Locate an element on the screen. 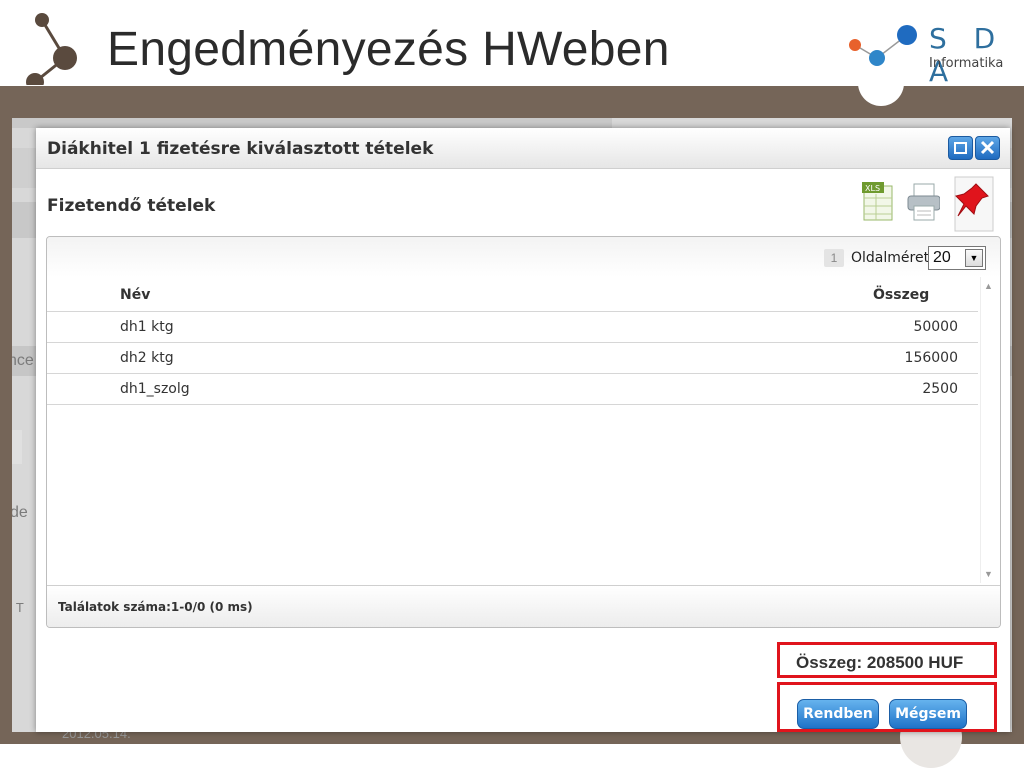 This screenshot has height=768, width=1024. chevron-down-icon: ▼ is located at coordinates (974, 258).